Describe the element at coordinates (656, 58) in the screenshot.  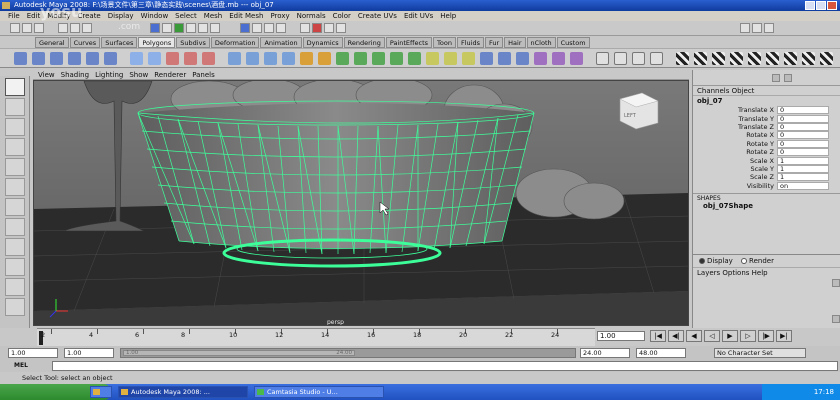
I see `automatic-mapping-icon` at that location.